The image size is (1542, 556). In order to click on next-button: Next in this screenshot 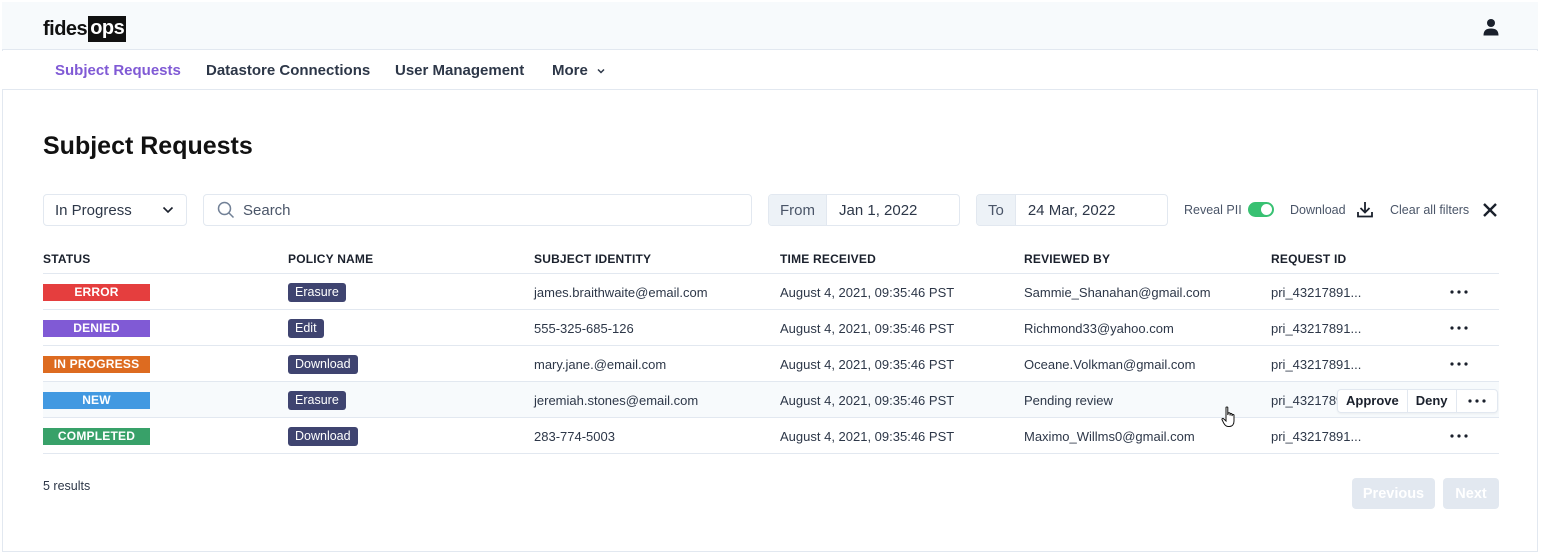, I will do `click(1471, 493)`.